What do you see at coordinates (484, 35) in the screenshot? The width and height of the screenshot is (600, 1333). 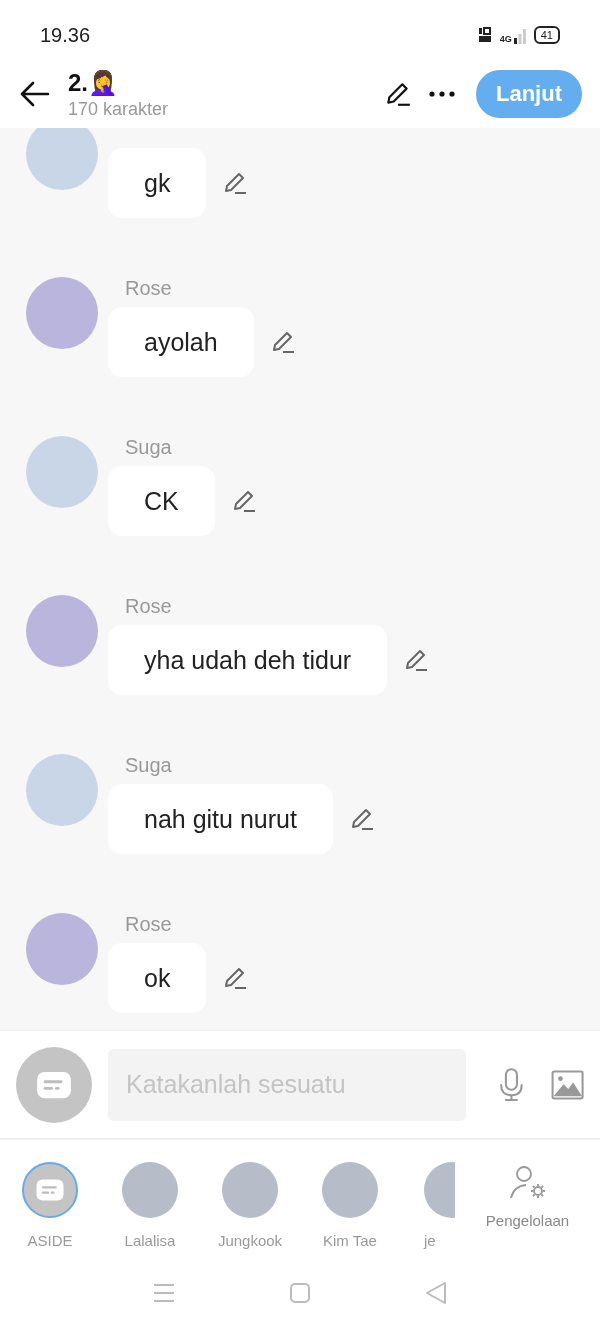 I see `volte-icon` at bounding box center [484, 35].